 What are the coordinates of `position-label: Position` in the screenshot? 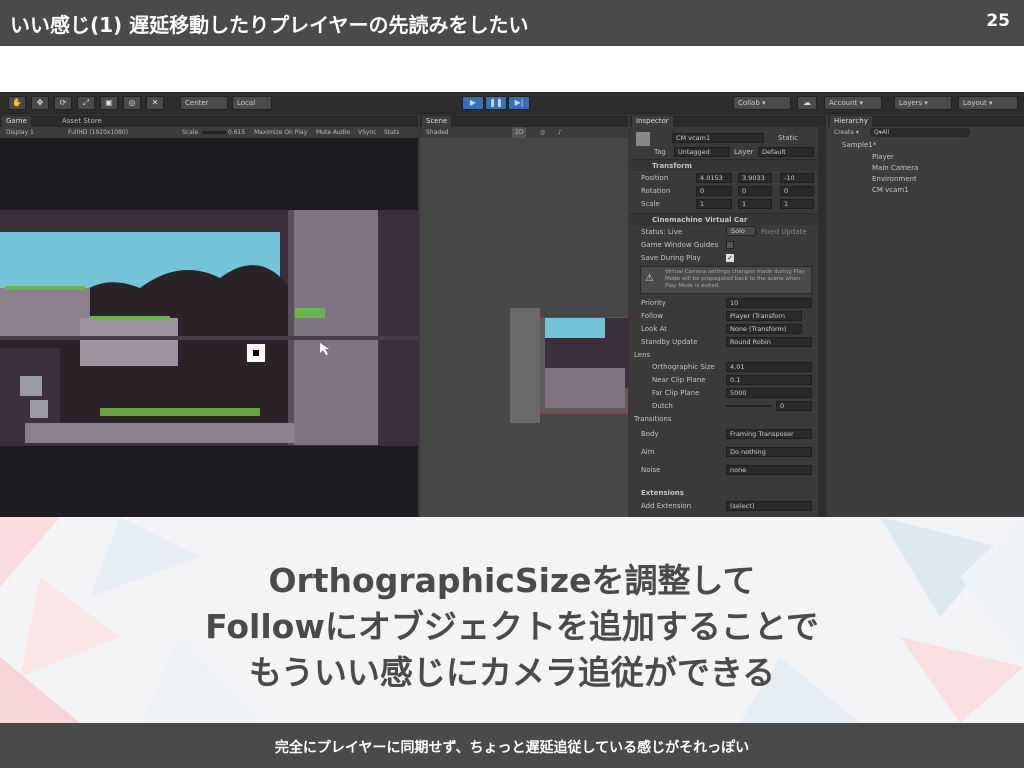 It's located at (655, 178).